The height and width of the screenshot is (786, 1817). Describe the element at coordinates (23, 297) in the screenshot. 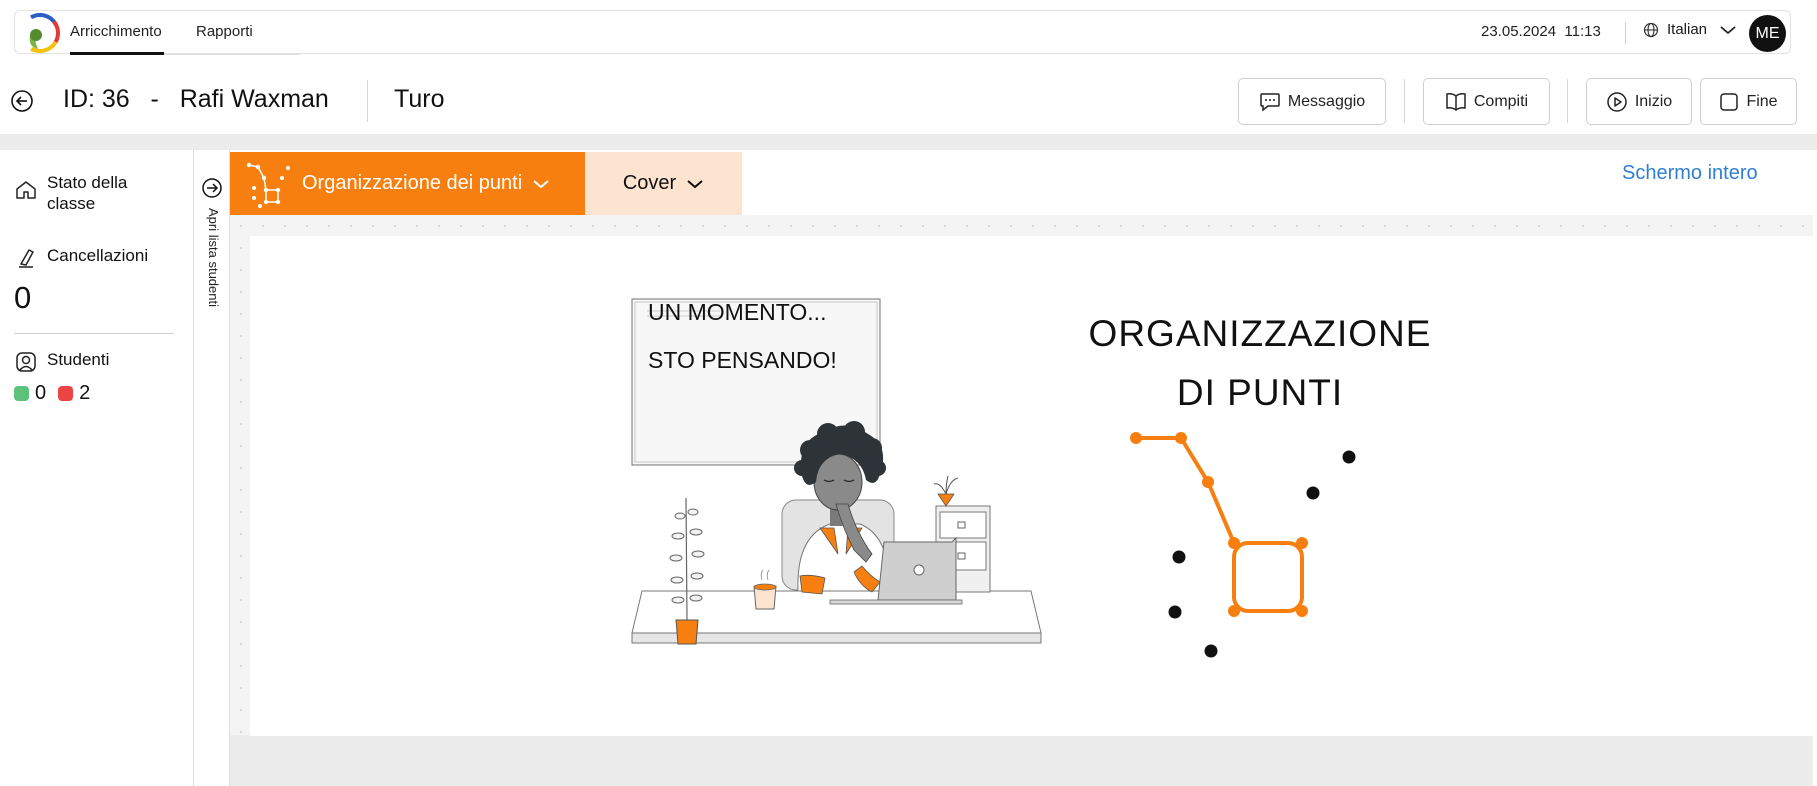

I see `cancellations-count: 0` at that location.